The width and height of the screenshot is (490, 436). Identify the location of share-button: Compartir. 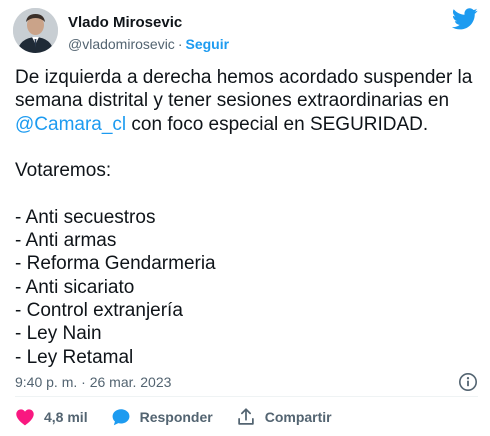
(283, 417).